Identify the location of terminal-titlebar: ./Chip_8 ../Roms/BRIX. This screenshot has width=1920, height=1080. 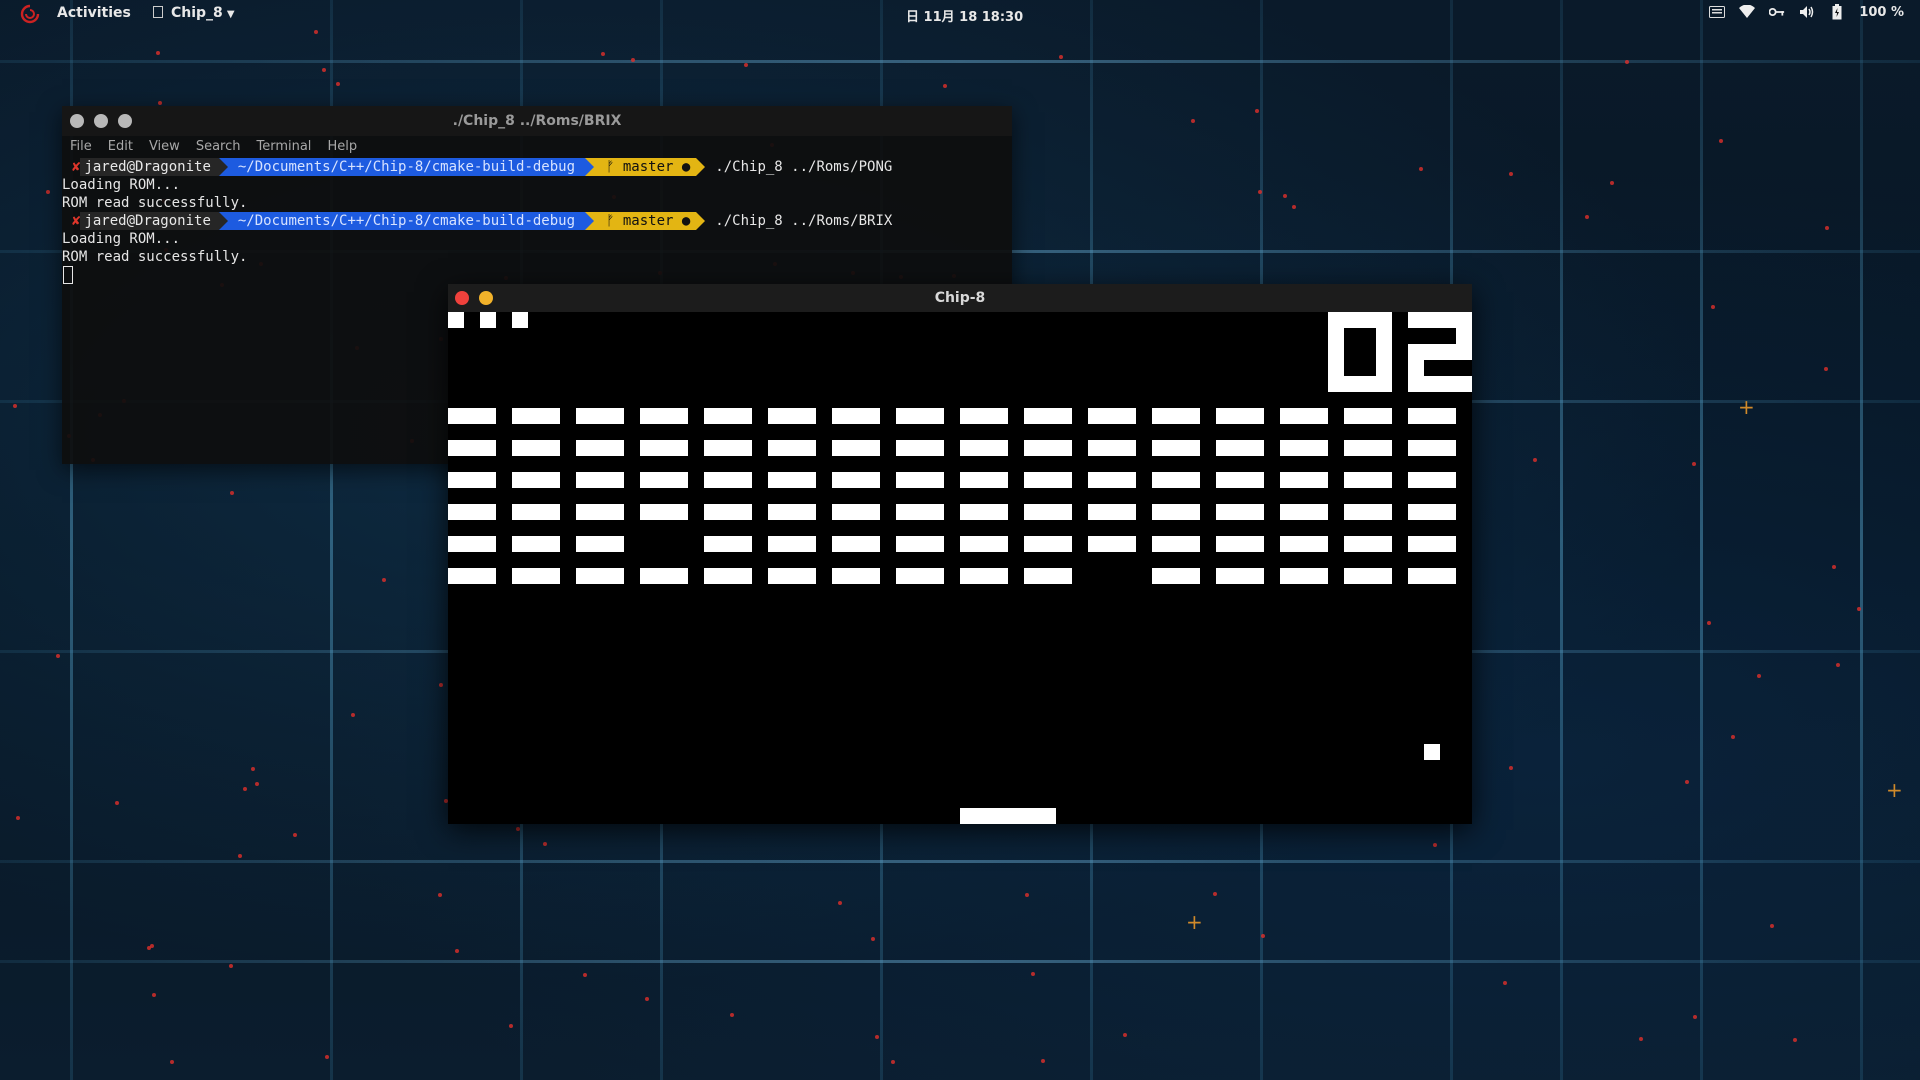
(537, 121).